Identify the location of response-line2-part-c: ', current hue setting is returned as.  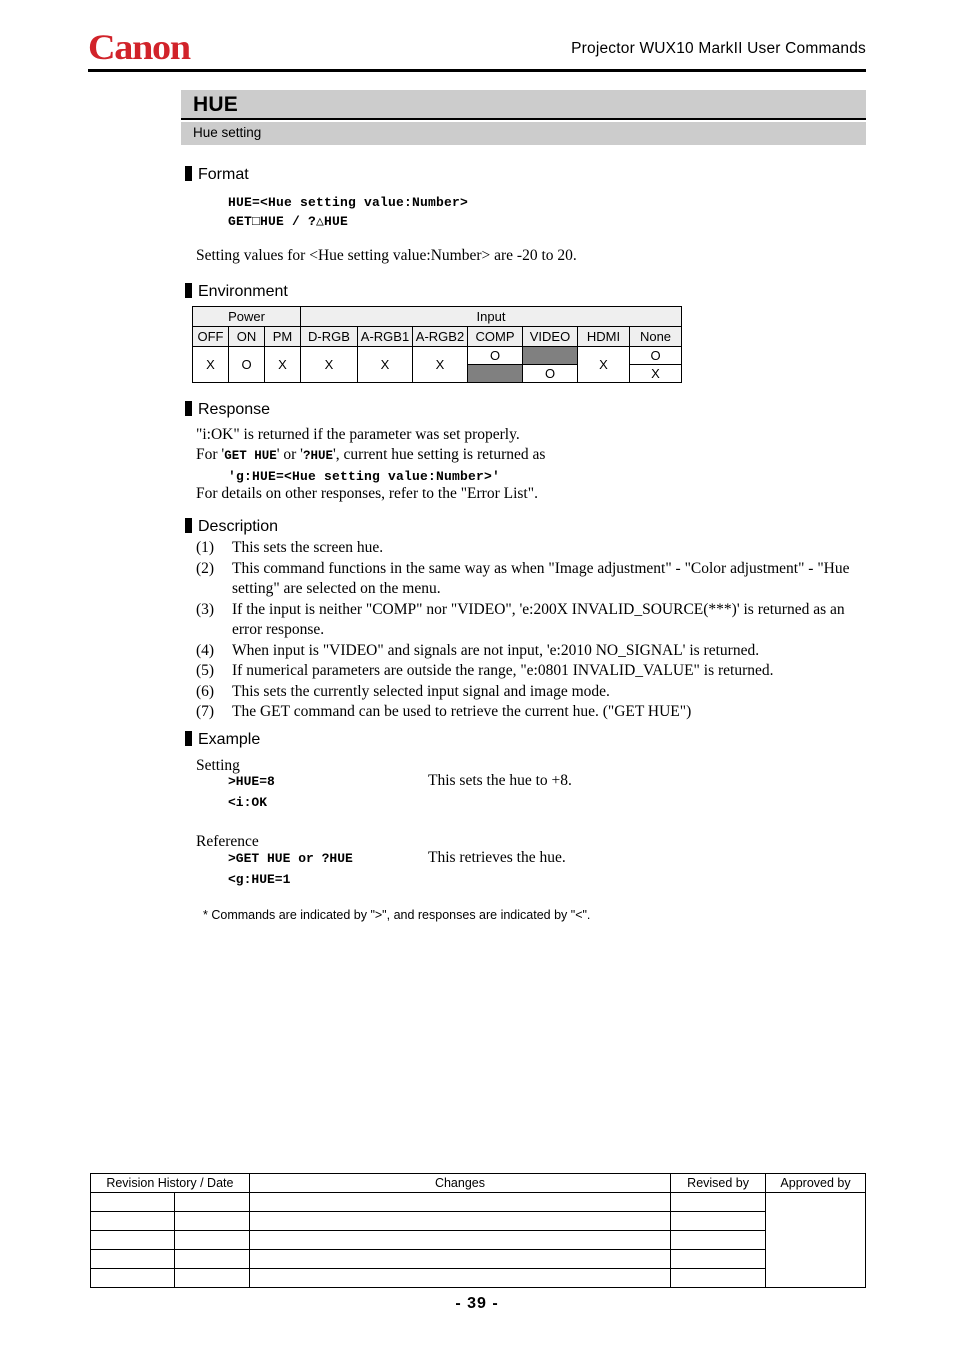
(439, 454).